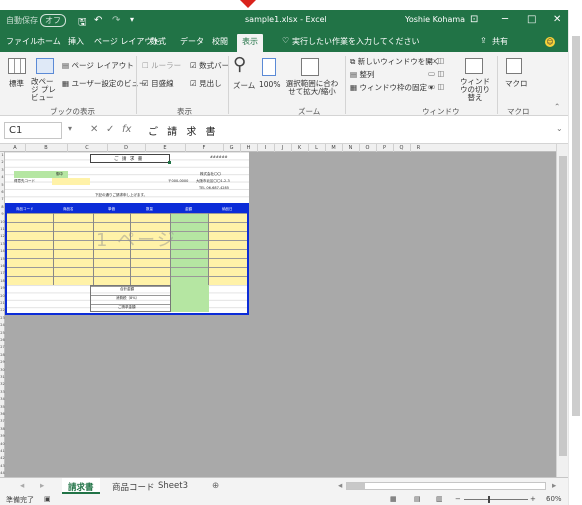  What do you see at coordinates (435, 19) in the screenshot?
I see `user-name: Yoshie Kohama` at bounding box center [435, 19].